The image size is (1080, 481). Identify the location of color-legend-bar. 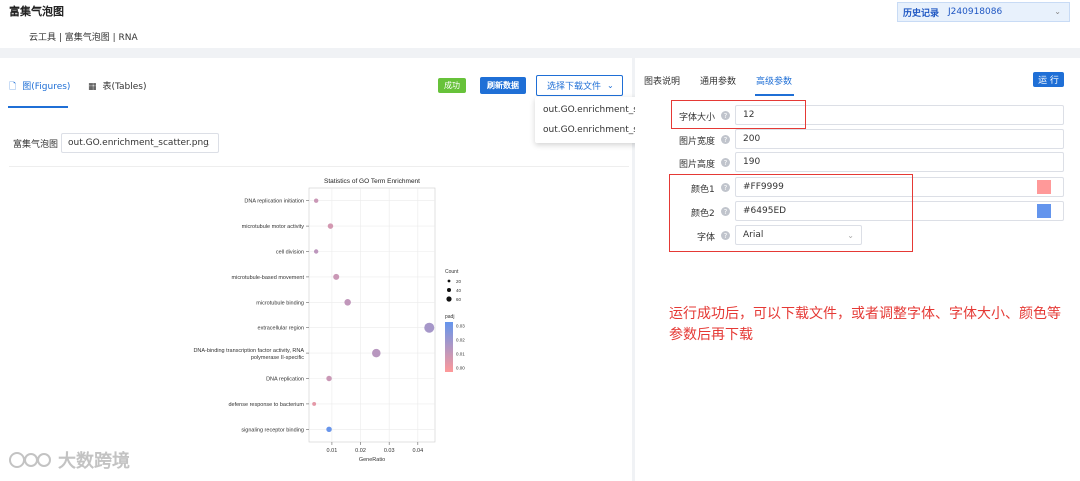
(449, 347).